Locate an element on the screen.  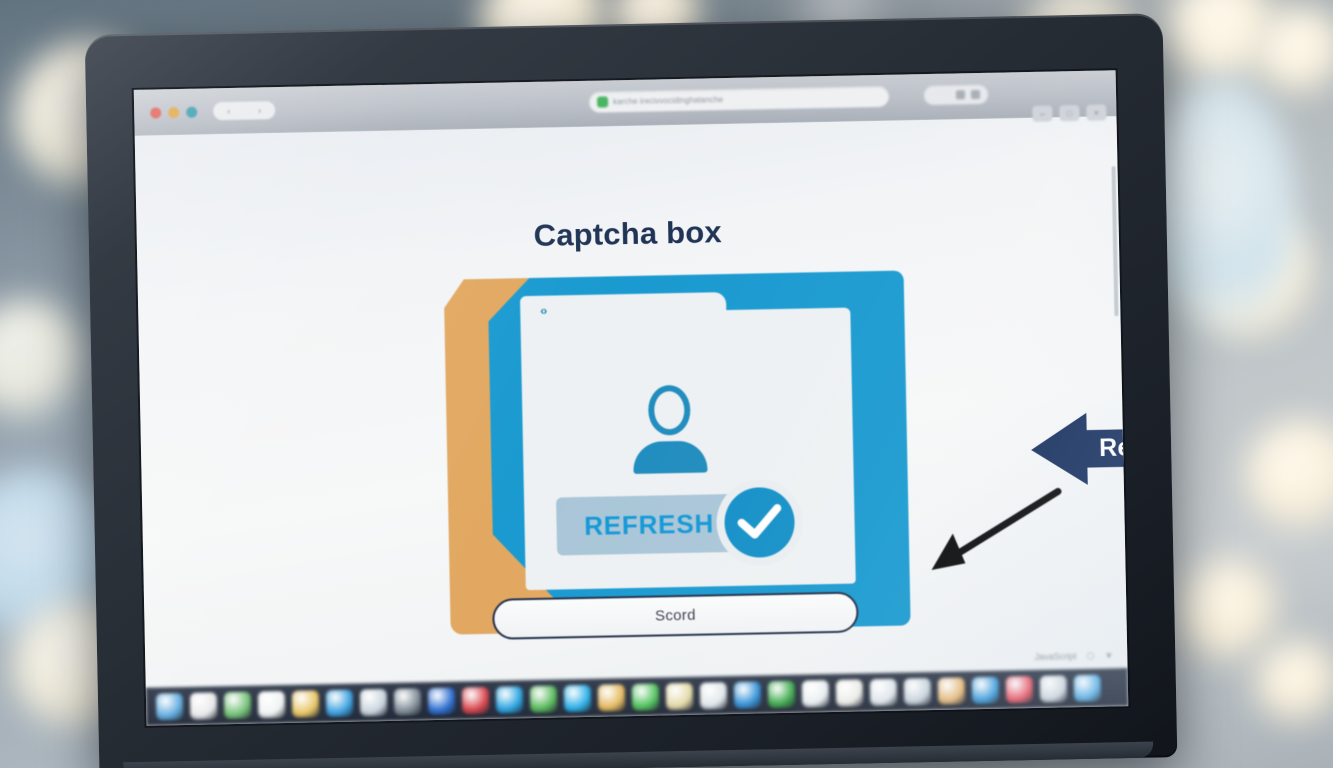
whatsapp-icon is located at coordinates (645, 697).